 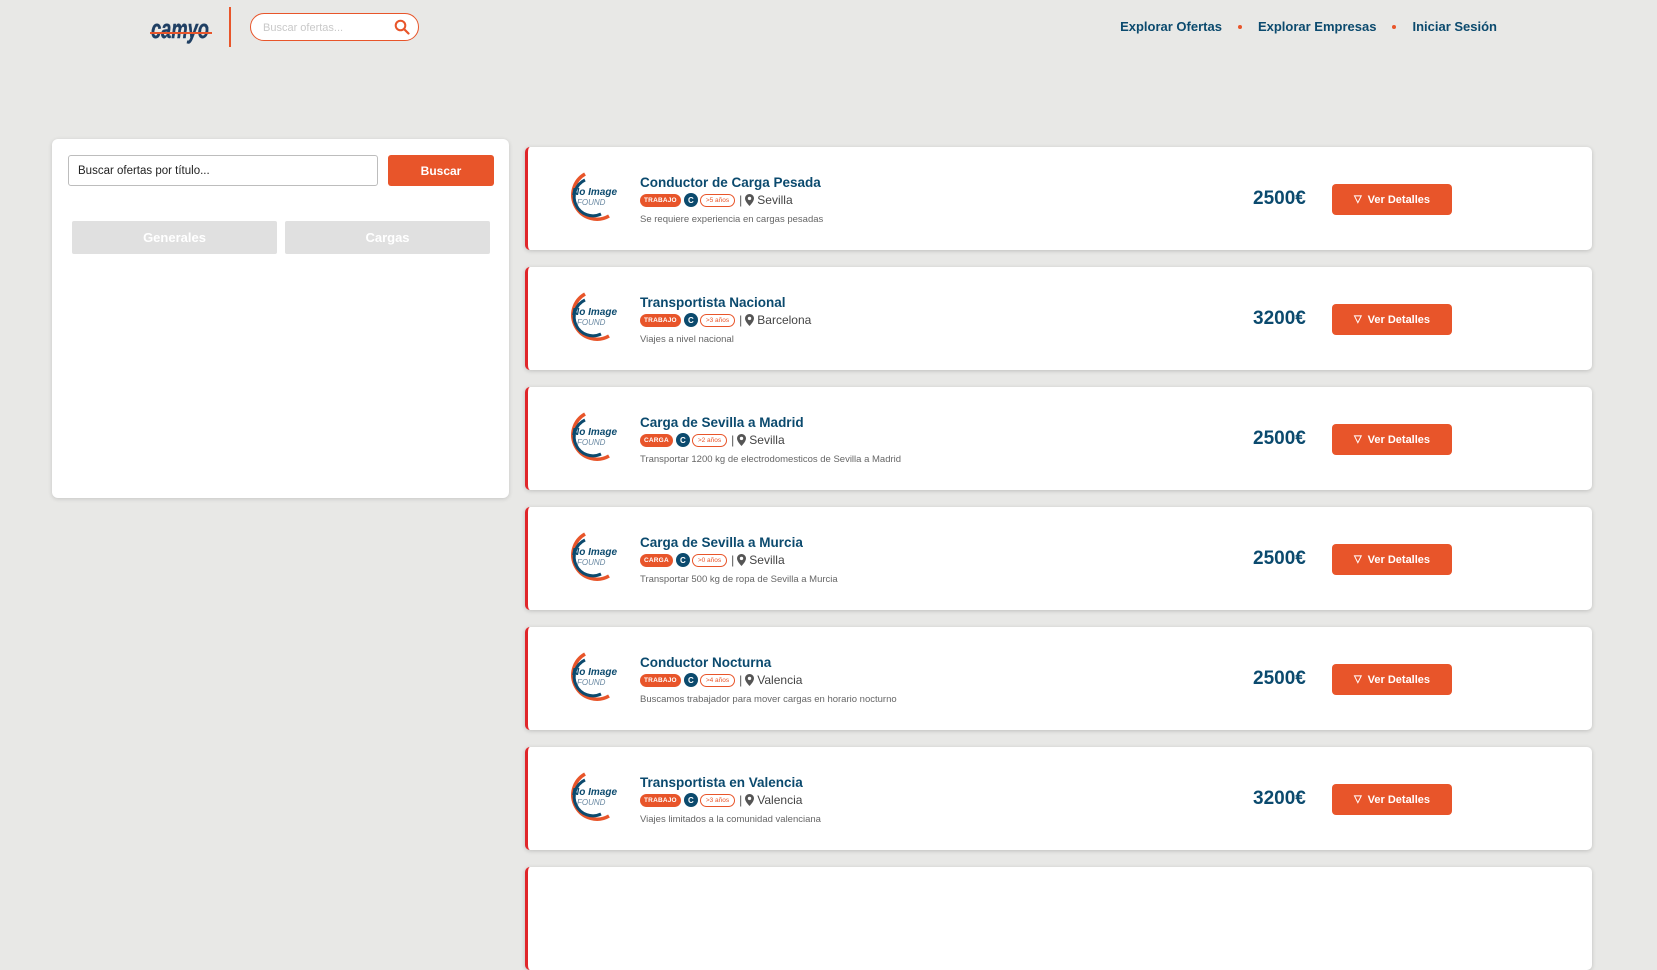 I want to click on offer-description: Viajes a nivel nacional, so click(x=687, y=339).